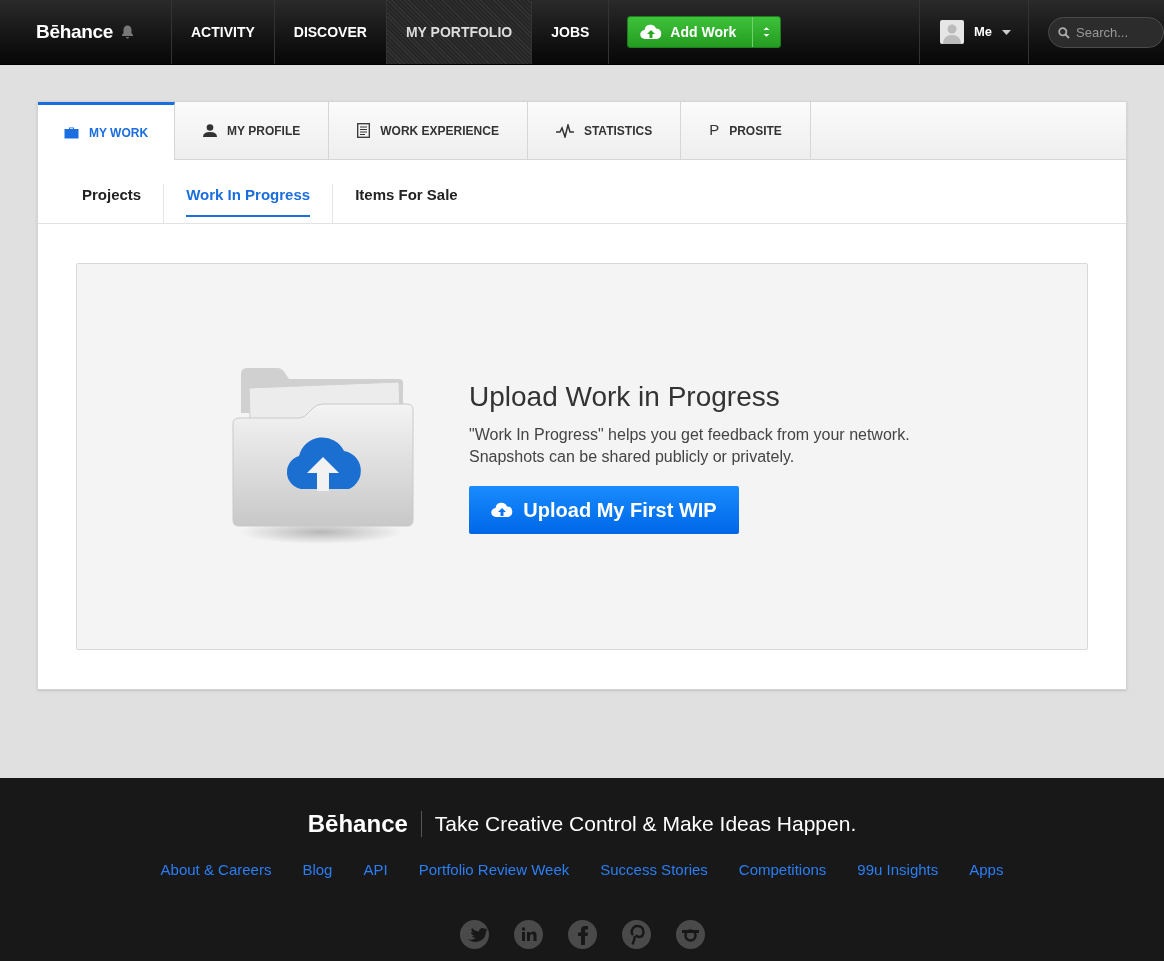 The height and width of the screenshot is (961, 1164). What do you see at coordinates (1007, 32) in the screenshot?
I see `caret-icon` at bounding box center [1007, 32].